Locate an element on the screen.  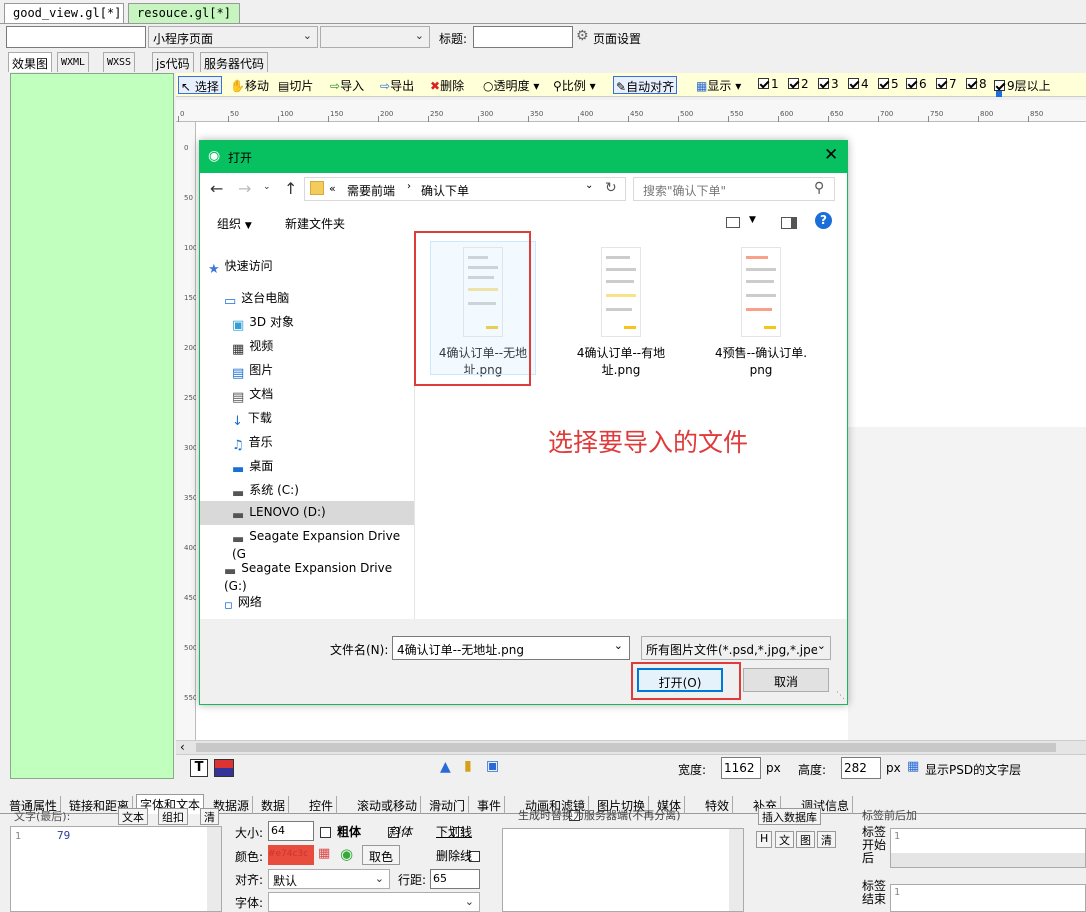
organize-menu: 组织 ▼ is located at coordinates (234, 223).